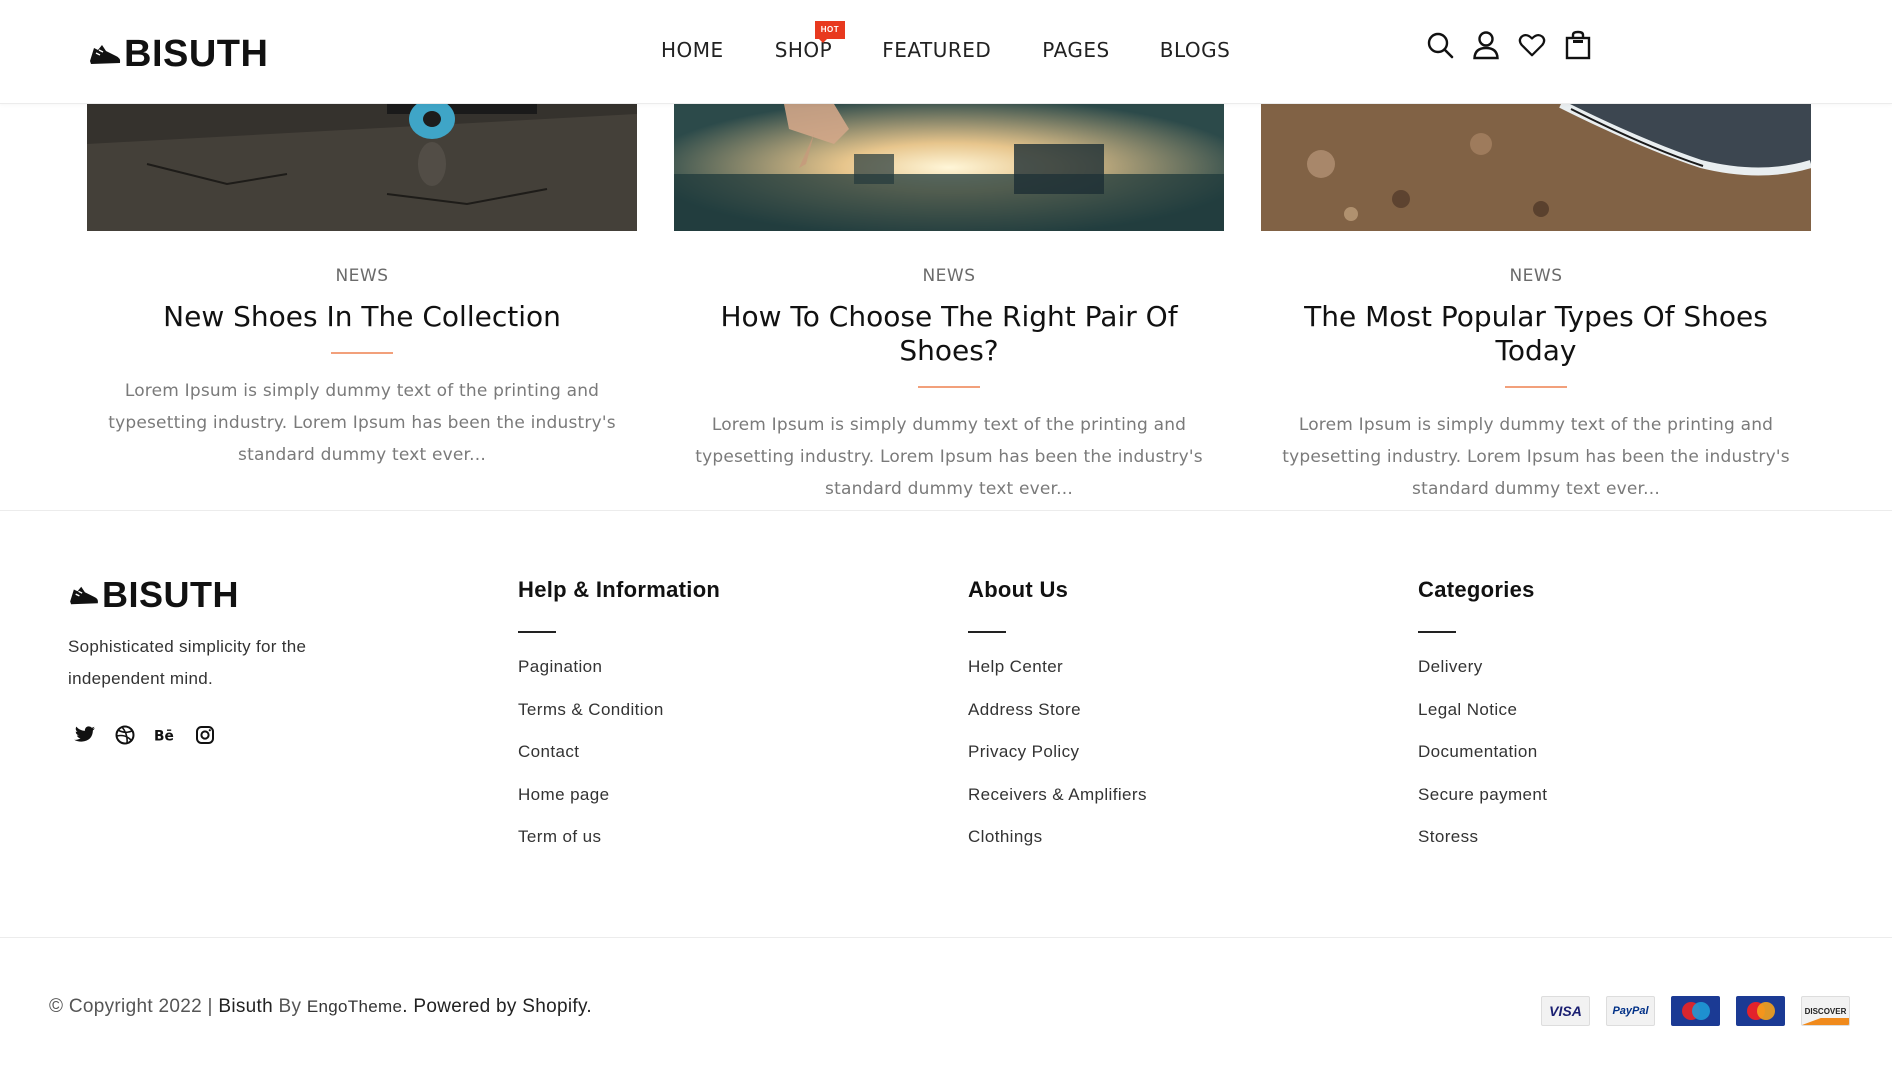  I want to click on footer-brand-name: BISUTH, so click(170, 594).